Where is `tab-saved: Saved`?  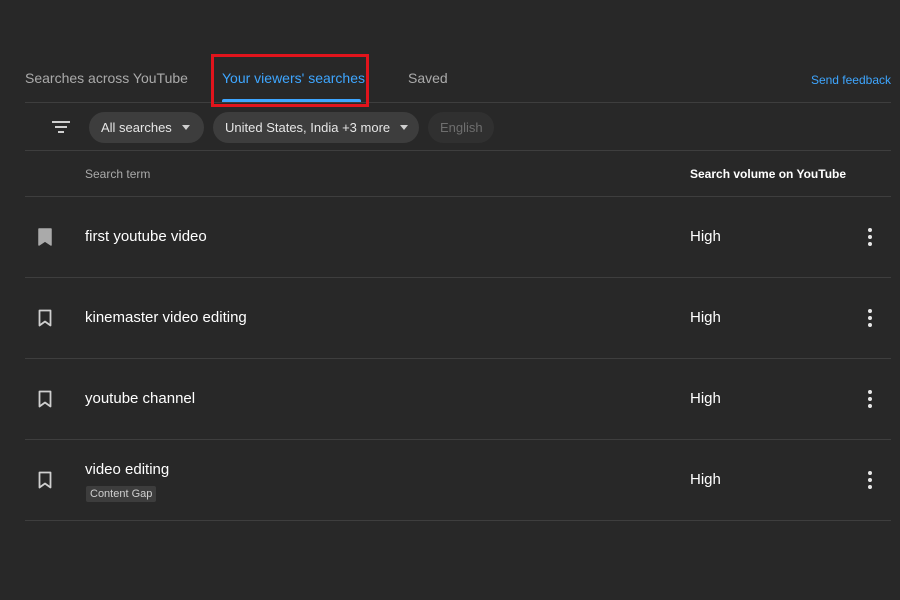
tab-saved: Saved is located at coordinates (428, 78).